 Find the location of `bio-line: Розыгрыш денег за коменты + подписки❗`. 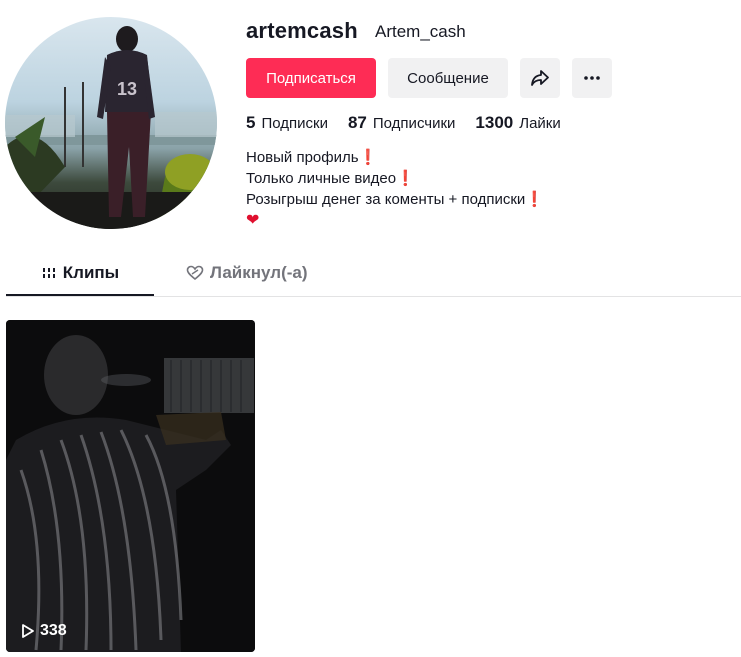

bio-line: Розыгрыш денег за коменты + подписки❗ is located at coordinates (395, 199).